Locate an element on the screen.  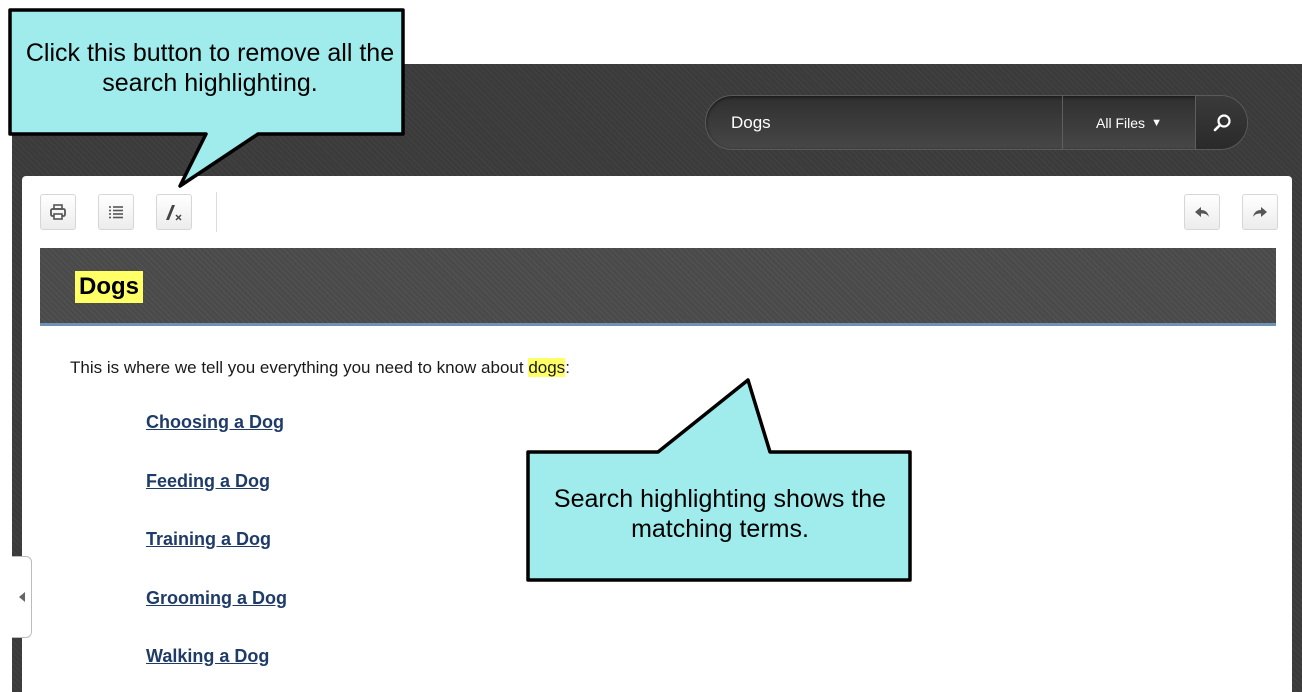
callout-middle-bubble is located at coordinates (719, 480).